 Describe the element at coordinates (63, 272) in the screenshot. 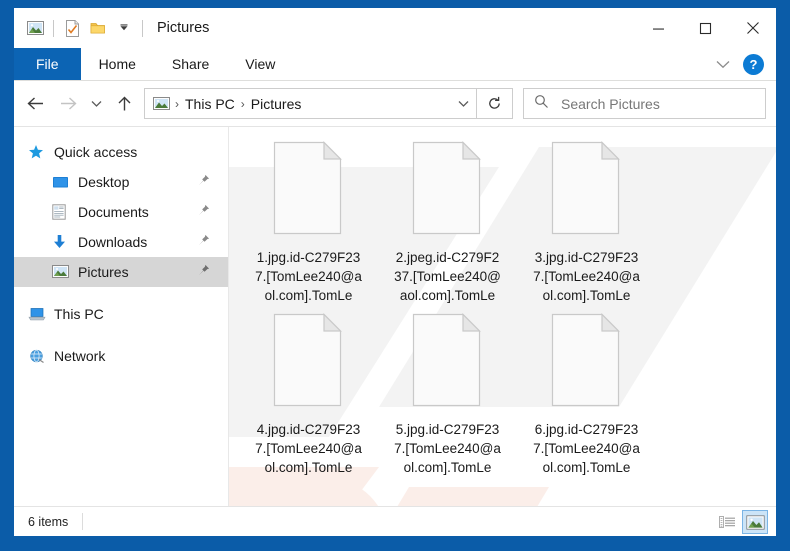

I see `pictures-icon` at that location.